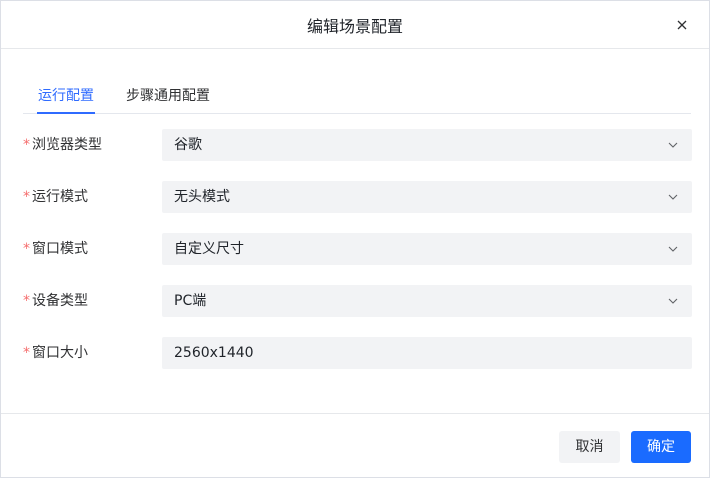 The height and width of the screenshot is (478, 710). I want to click on active-tab-indicator, so click(66, 113).